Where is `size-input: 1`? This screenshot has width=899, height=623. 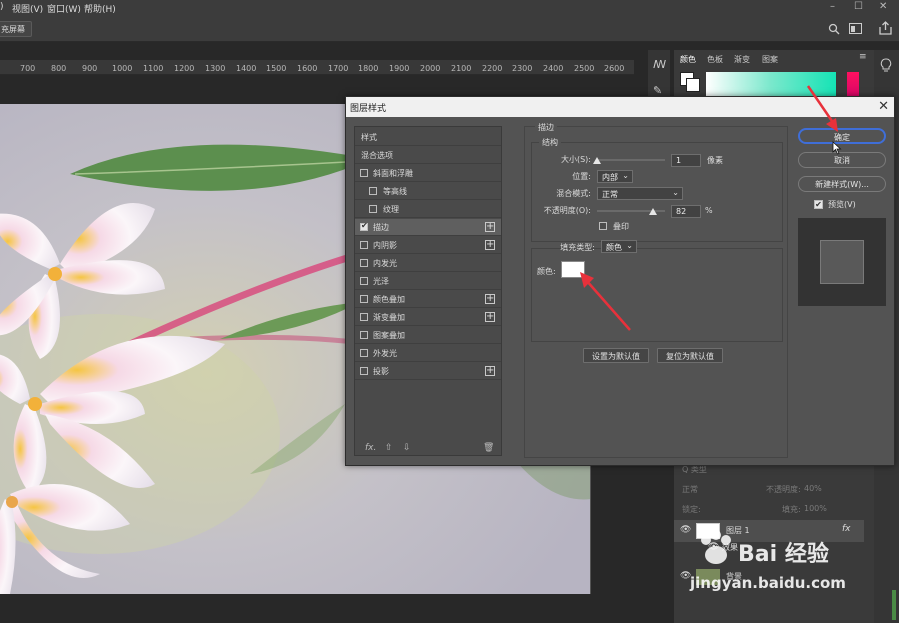 size-input: 1 is located at coordinates (686, 160).